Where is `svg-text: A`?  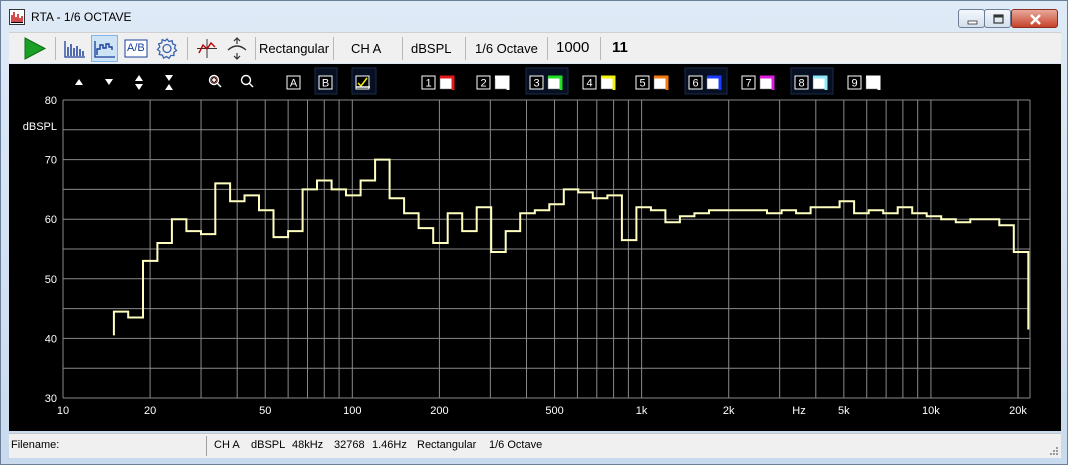 svg-text: A is located at coordinates (294, 84).